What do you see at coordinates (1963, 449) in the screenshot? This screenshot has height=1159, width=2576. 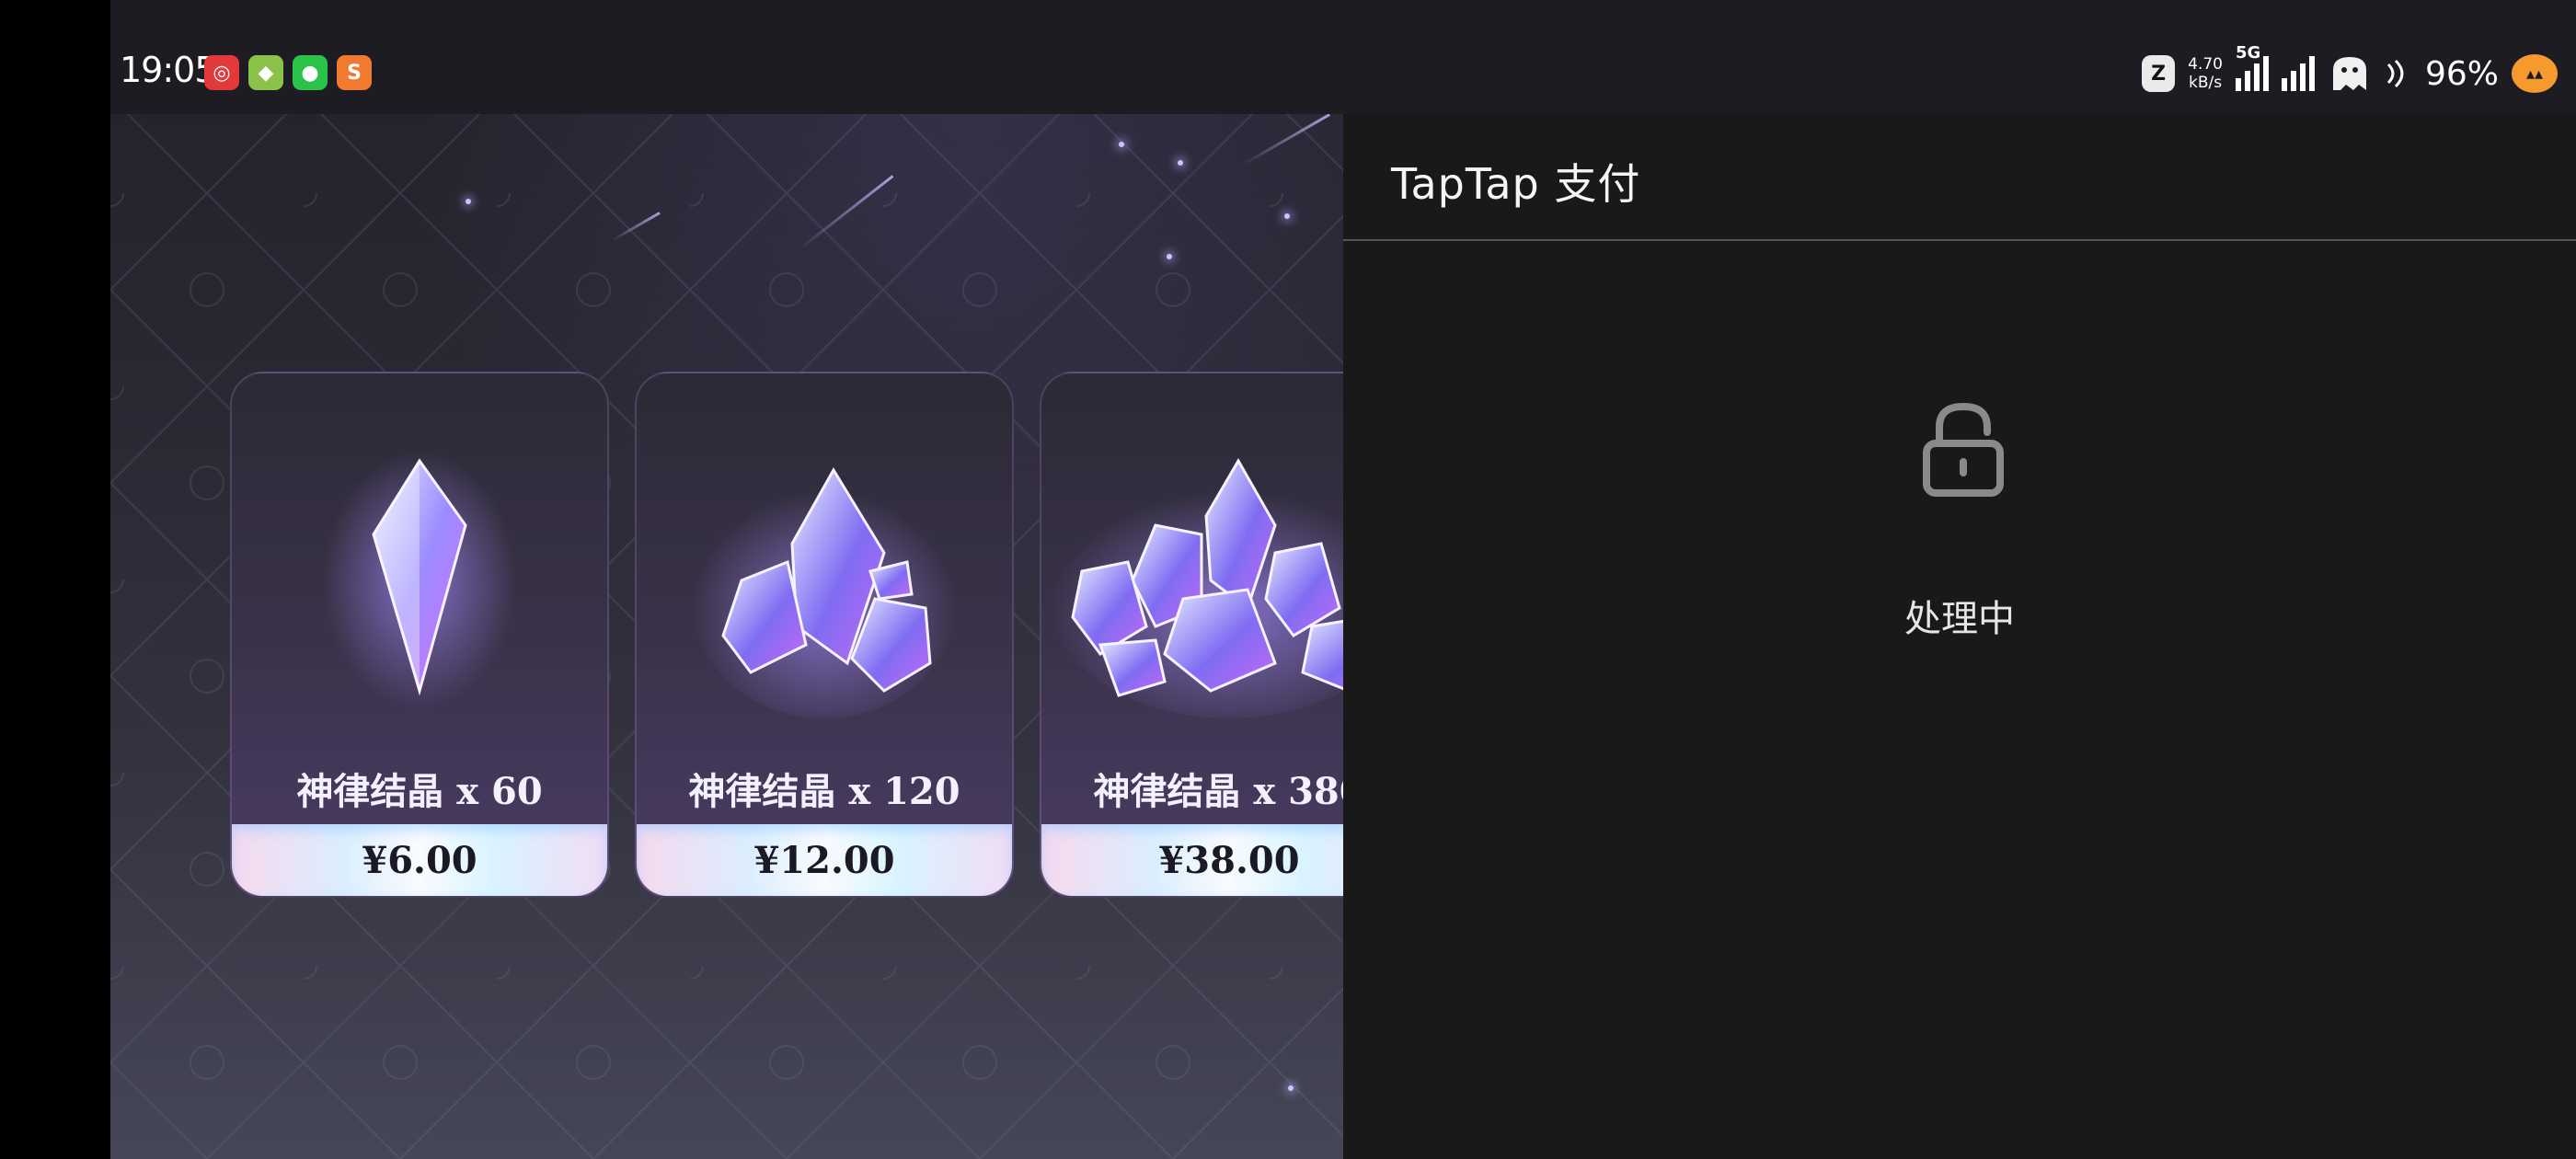 I see `lock-icon` at bounding box center [1963, 449].